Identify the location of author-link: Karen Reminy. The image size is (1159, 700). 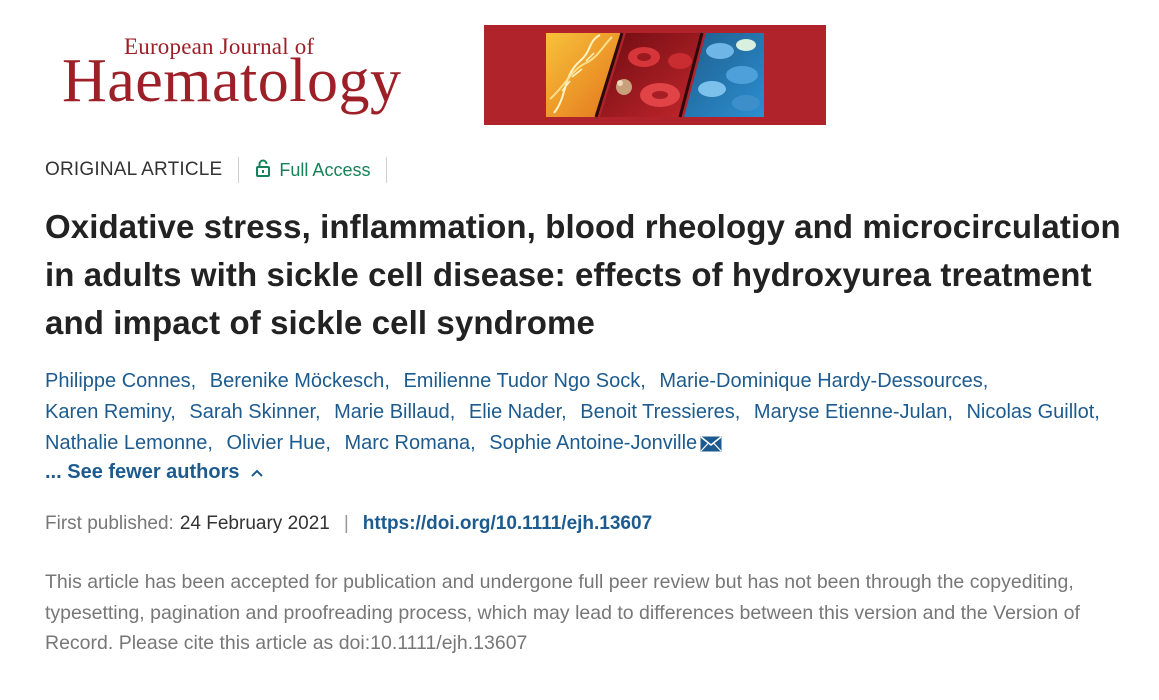
(107, 412).